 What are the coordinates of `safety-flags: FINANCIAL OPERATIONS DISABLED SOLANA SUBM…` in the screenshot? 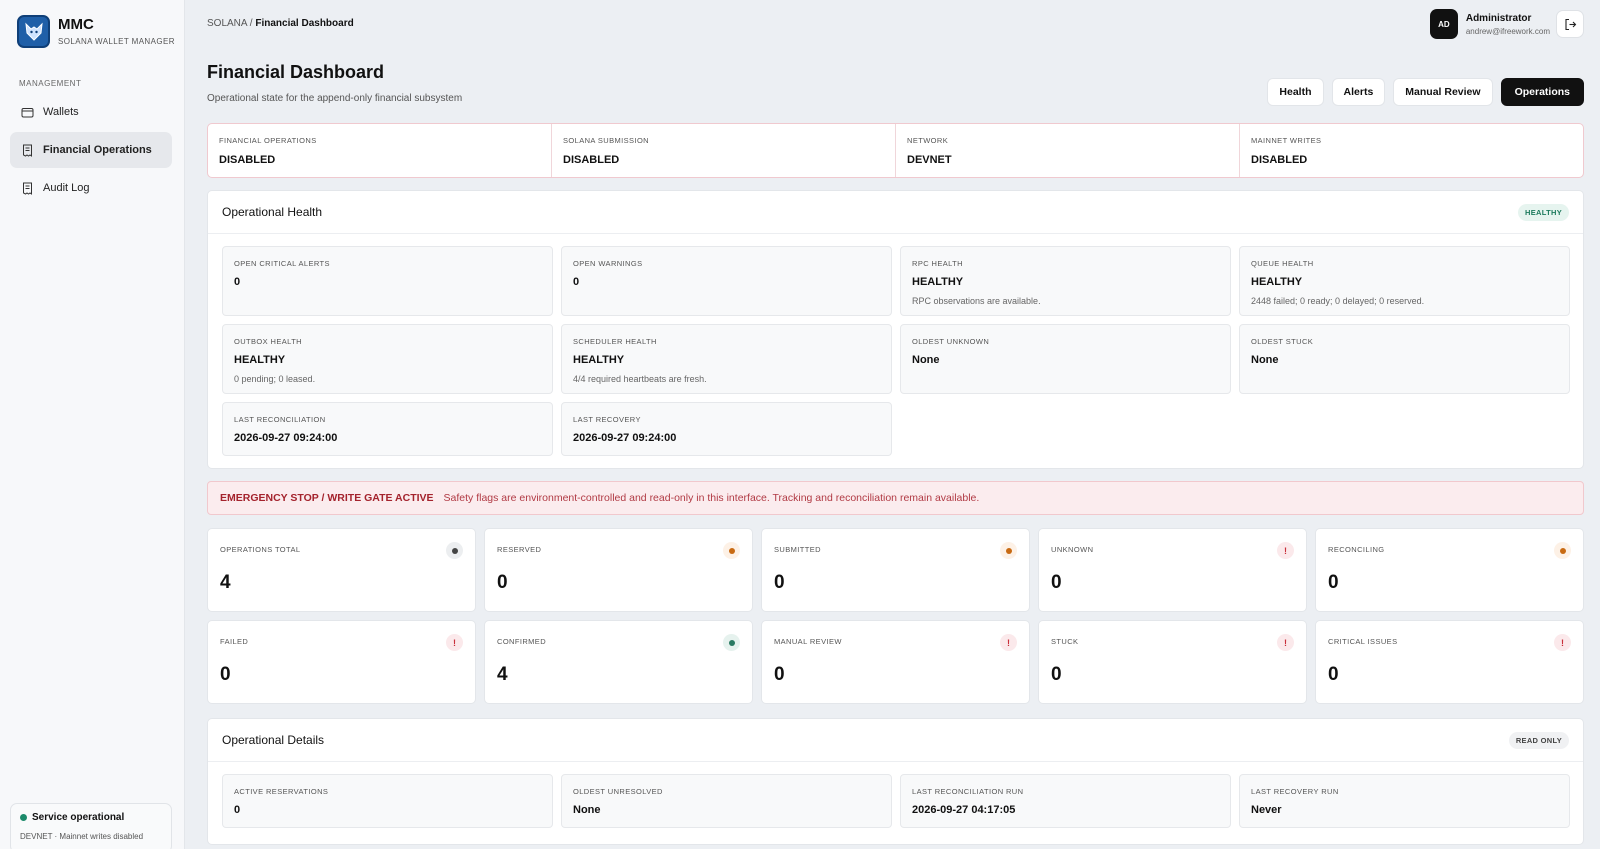 It's located at (895, 150).